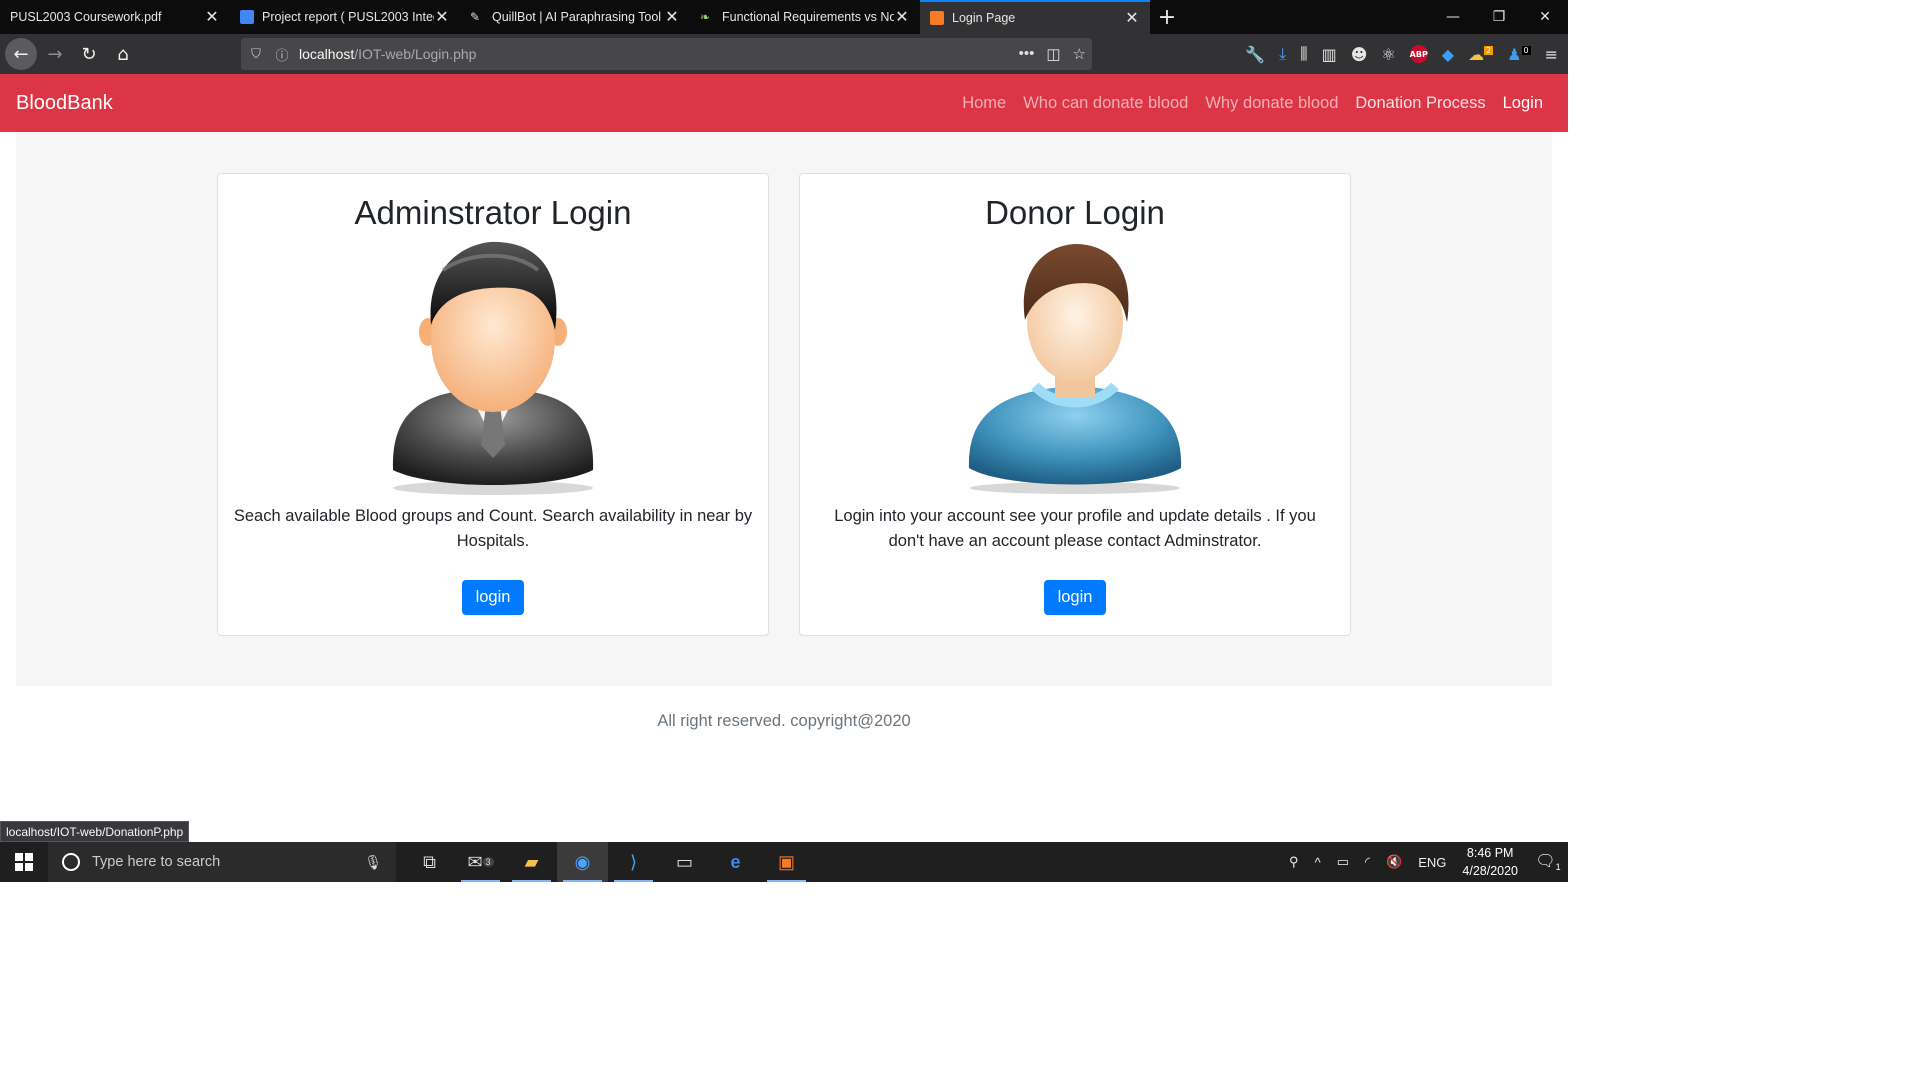 The width and height of the screenshot is (1920, 1080). What do you see at coordinates (1303, 54) in the screenshot?
I see `library-icon: ⫼` at bounding box center [1303, 54].